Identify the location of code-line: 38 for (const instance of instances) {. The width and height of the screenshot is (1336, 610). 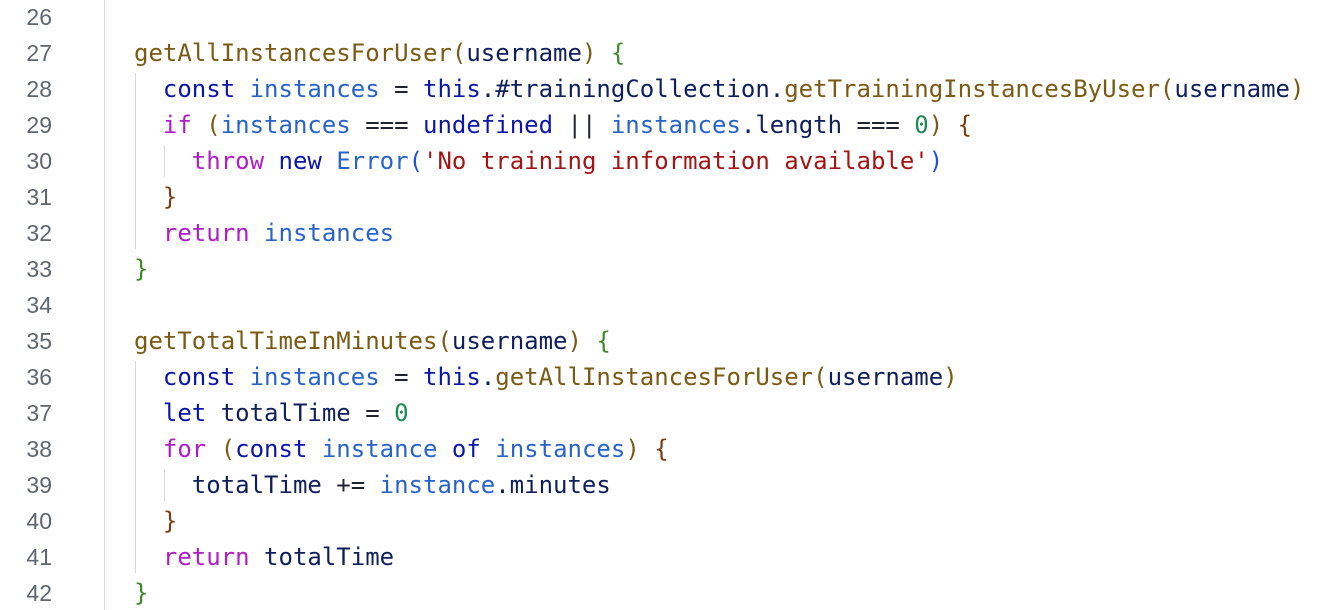
(668, 449).